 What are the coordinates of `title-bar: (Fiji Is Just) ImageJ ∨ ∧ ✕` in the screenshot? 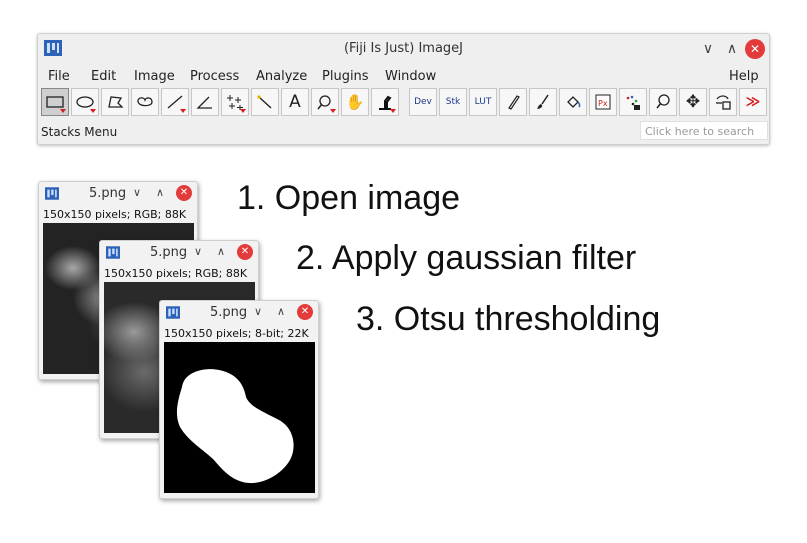 It's located at (403, 49).